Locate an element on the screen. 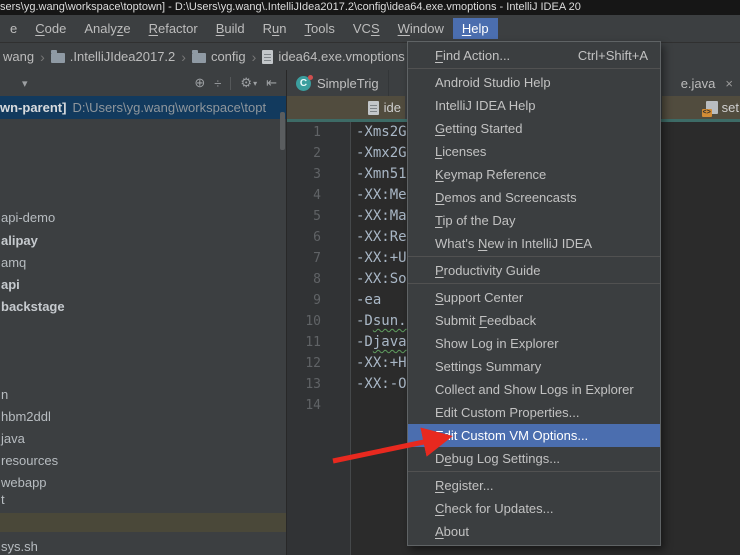 Image resolution: width=740 pixels, height=555 pixels. menubar-item-code: Code is located at coordinates (50, 28).